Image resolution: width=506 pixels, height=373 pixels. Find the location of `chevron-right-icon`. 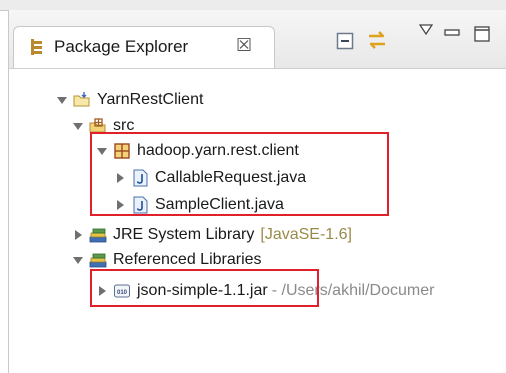

chevron-right-icon is located at coordinates (78, 235).